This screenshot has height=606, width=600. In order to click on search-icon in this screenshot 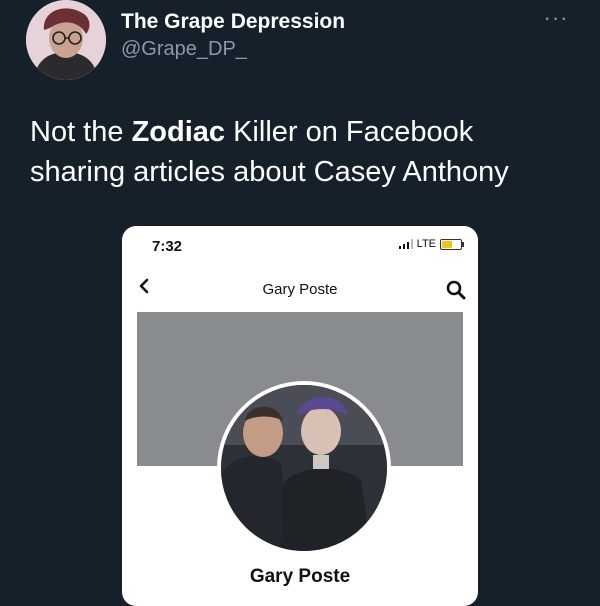, I will do `click(456, 290)`.